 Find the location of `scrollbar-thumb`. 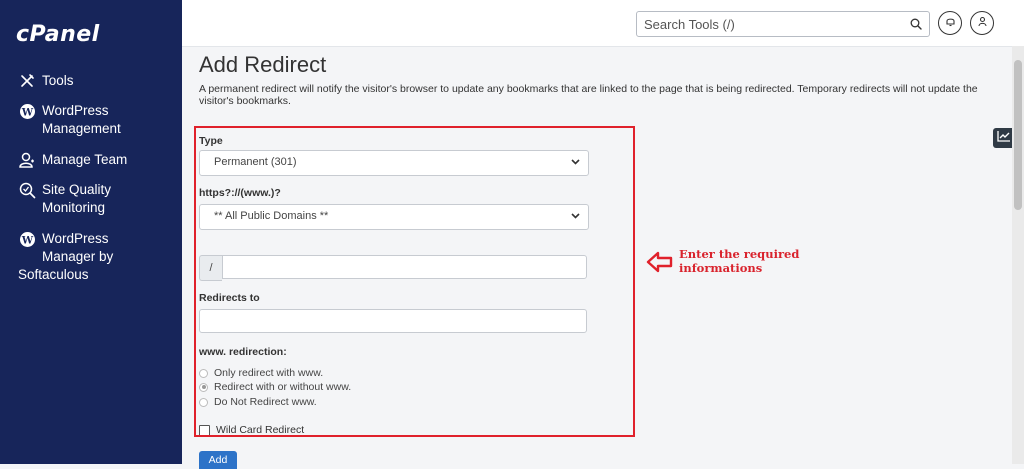

scrollbar-thumb is located at coordinates (1018, 135).